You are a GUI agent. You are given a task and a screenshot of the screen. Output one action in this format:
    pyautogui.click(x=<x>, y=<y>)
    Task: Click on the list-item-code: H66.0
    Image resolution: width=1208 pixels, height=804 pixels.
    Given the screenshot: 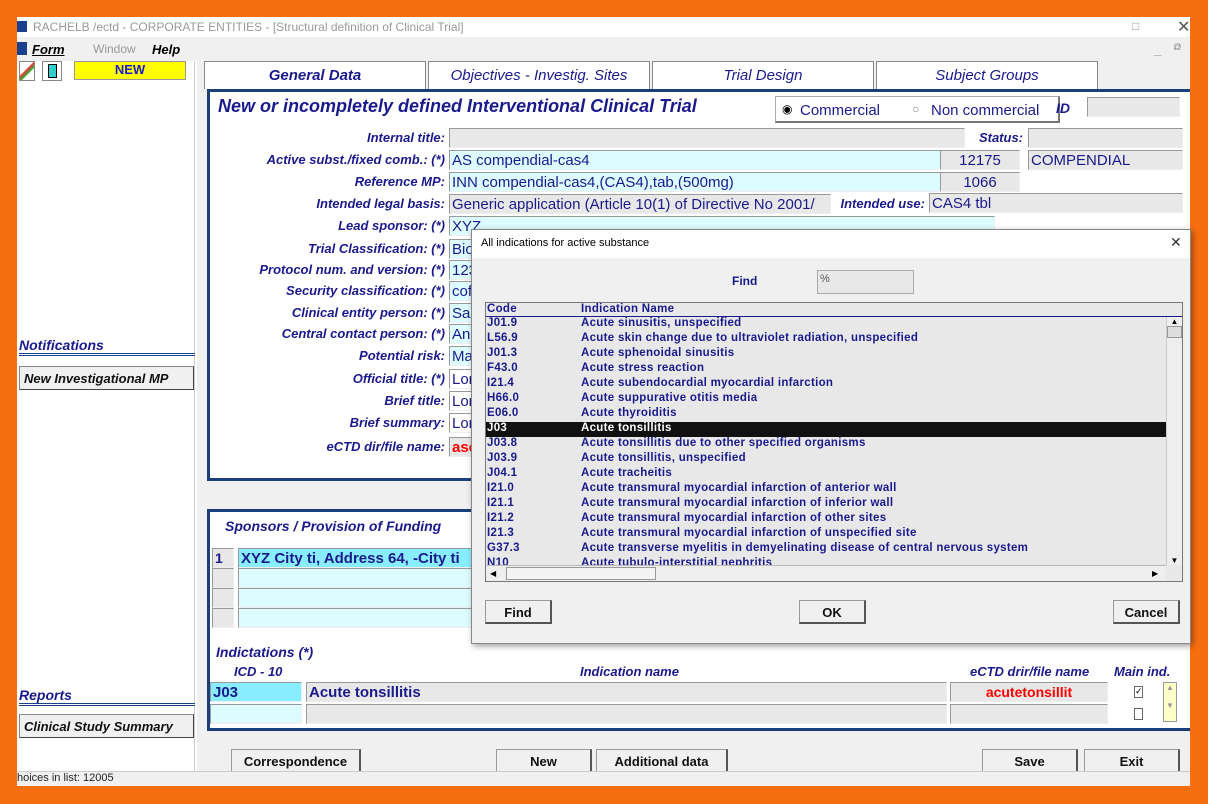 What is the action you would take?
    pyautogui.click(x=503, y=398)
    